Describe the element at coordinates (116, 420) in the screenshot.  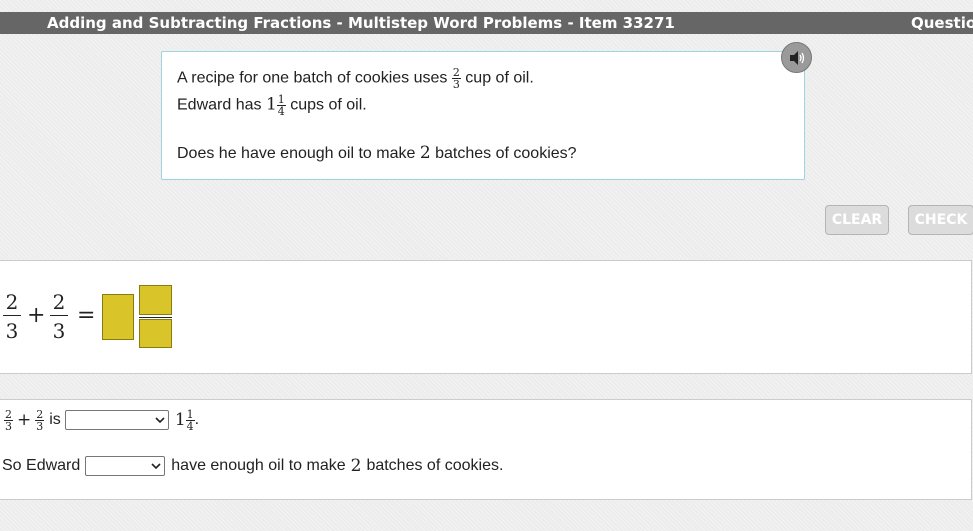
I see `comparison-select` at that location.